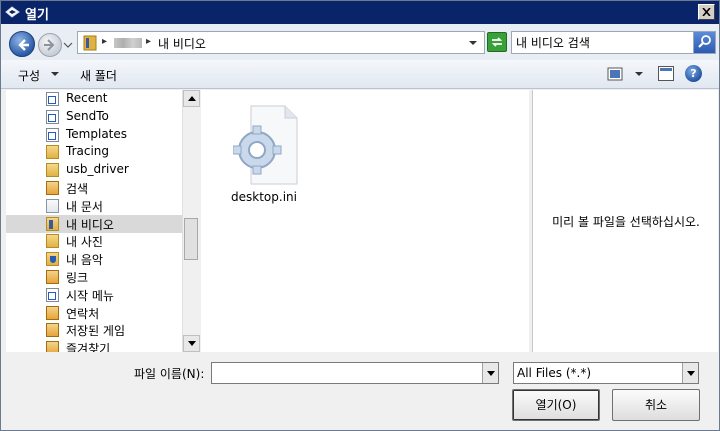  What do you see at coordinates (606, 373) in the screenshot?
I see `file-type-select: All Files (*.*)` at bounding box center [606, 373].